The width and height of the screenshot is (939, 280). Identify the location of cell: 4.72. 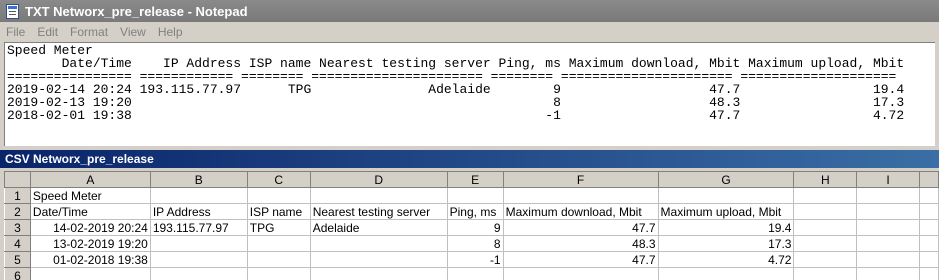
(726, 259).